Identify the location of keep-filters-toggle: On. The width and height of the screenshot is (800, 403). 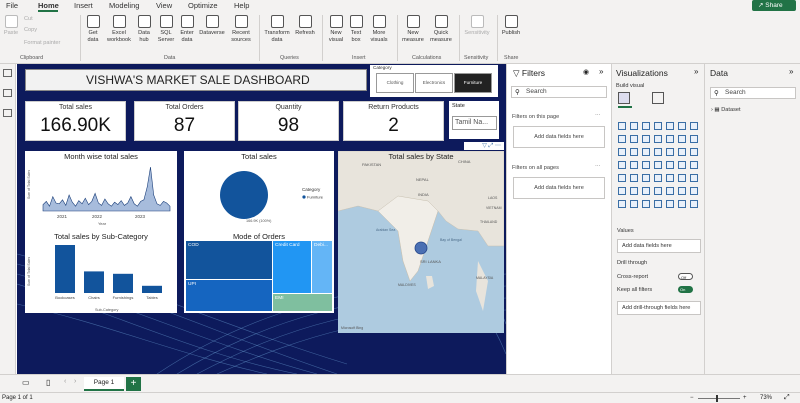
(685, 289).